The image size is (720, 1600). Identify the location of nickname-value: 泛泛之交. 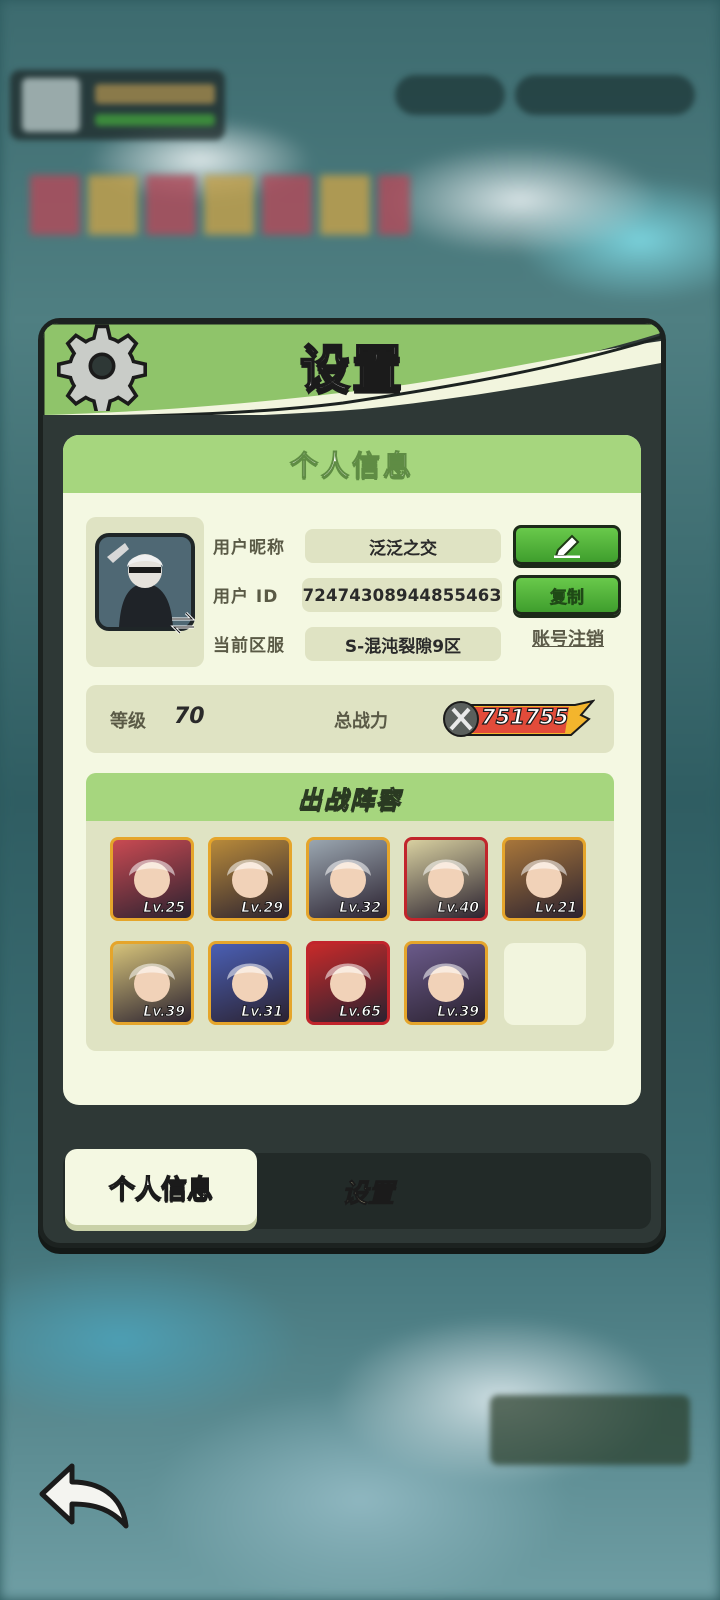
(403, 546).